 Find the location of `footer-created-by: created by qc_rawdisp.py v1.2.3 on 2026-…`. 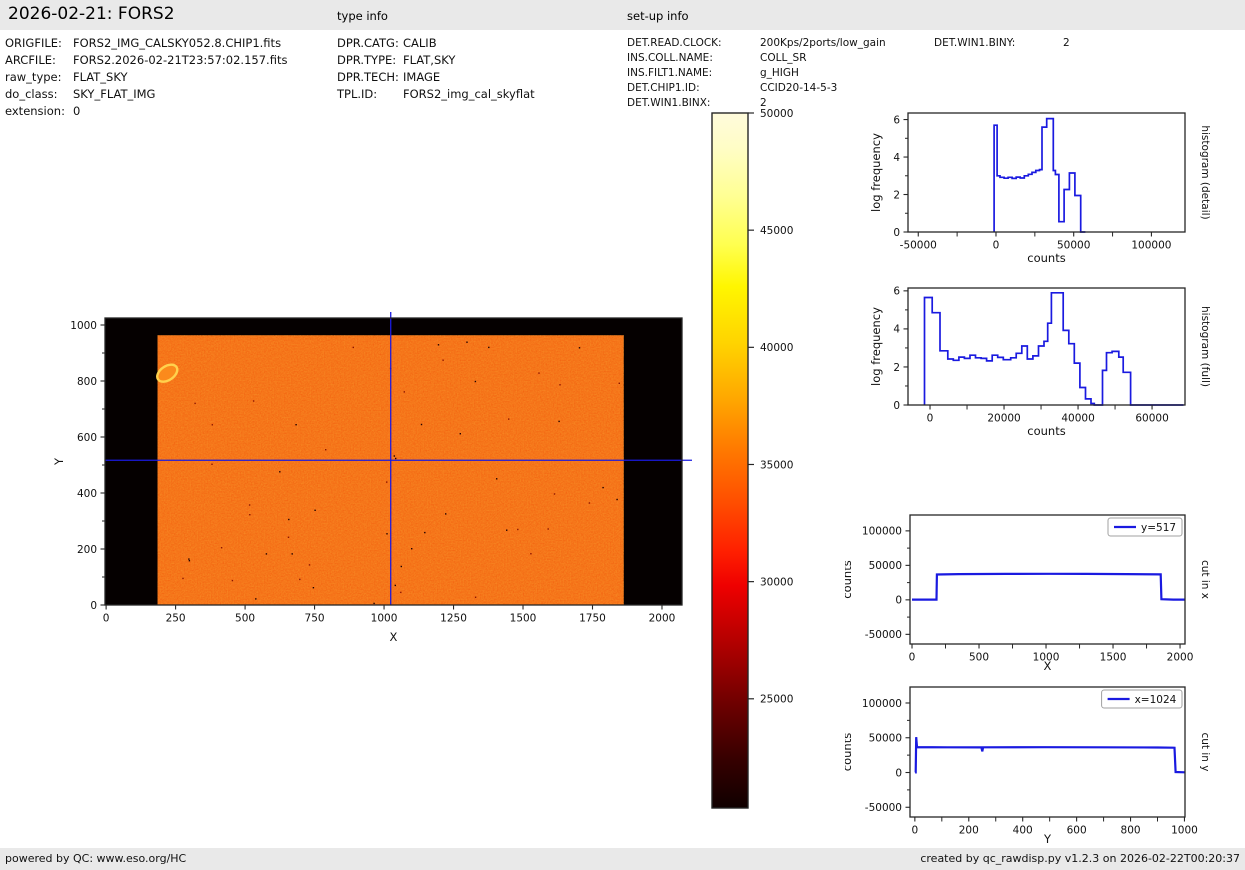

footer-created-by: created by qc_rawdisp.py v1.2.3 on 2026-… is located at coordinates (1080, 858).